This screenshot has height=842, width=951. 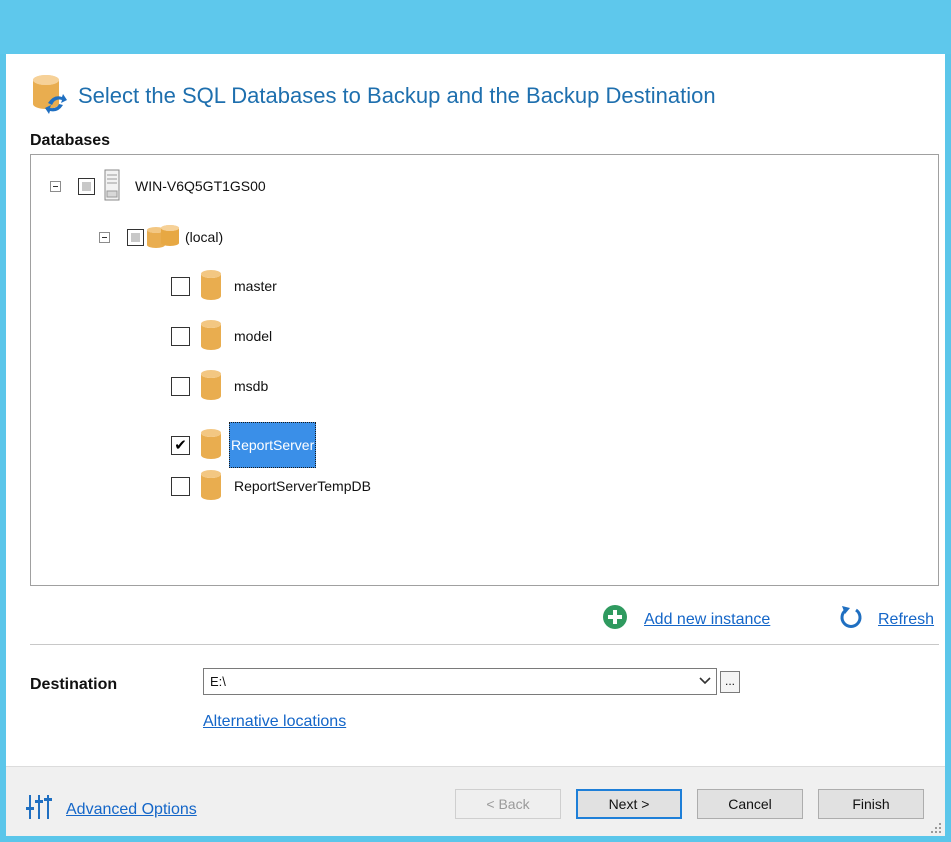 What do you see at coordinates (204, 237) in the screenshot?
I see `instance-name: (local)` at bounding box center [204, 237].